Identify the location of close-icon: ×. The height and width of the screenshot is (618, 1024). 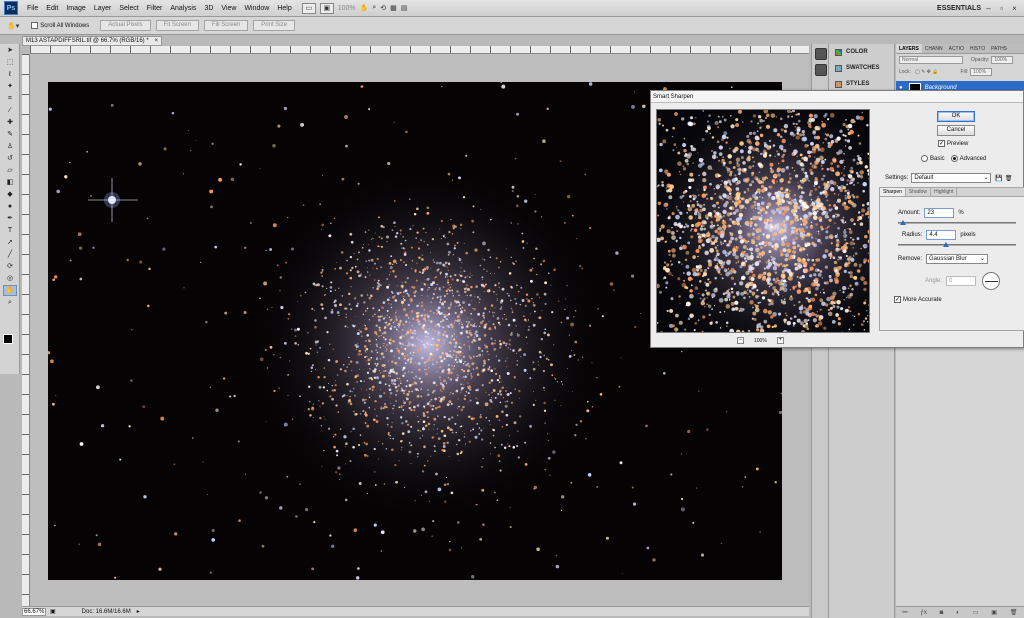
(1014, 8).